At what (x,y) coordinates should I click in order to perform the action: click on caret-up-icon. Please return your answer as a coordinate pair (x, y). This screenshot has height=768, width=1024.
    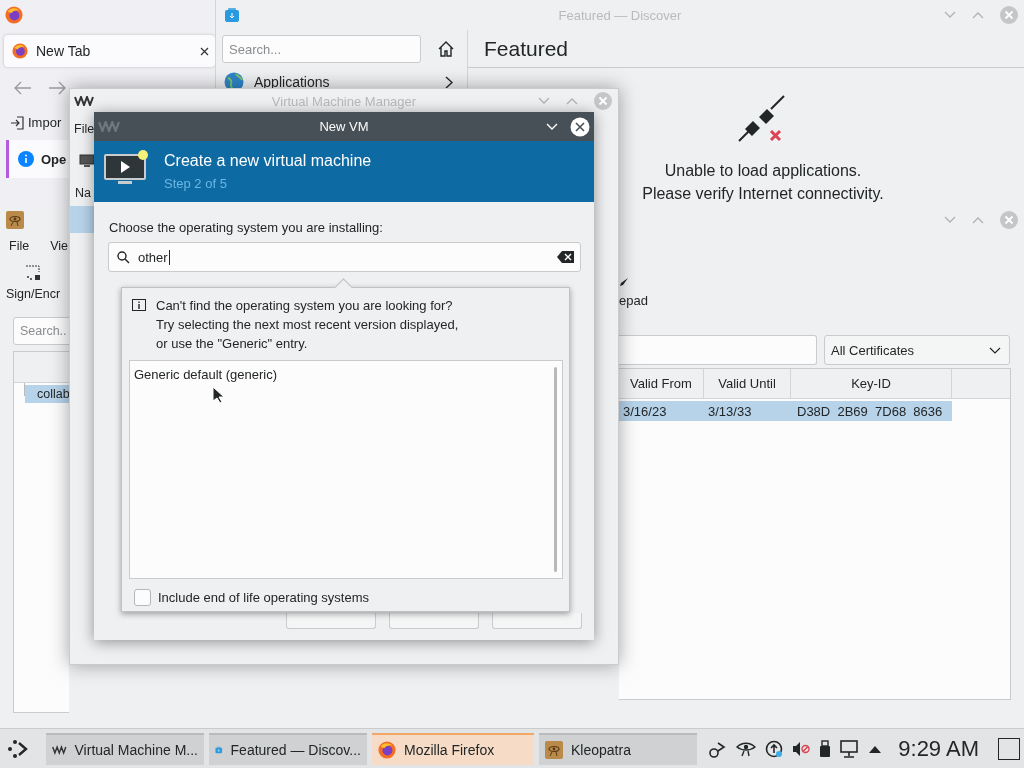
    Looking at the image, I should click on (875, 748).